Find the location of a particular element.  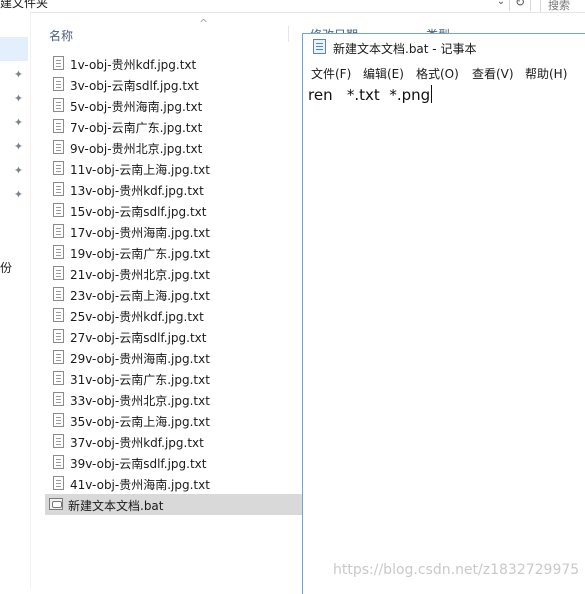

notepad-text: ren *.txt *.png is located at coordinates (369, 95).